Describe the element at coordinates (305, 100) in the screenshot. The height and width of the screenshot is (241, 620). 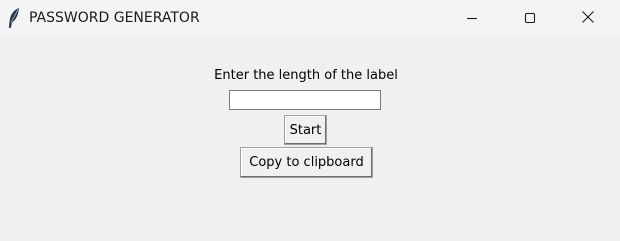
I see `length-input` at that location.